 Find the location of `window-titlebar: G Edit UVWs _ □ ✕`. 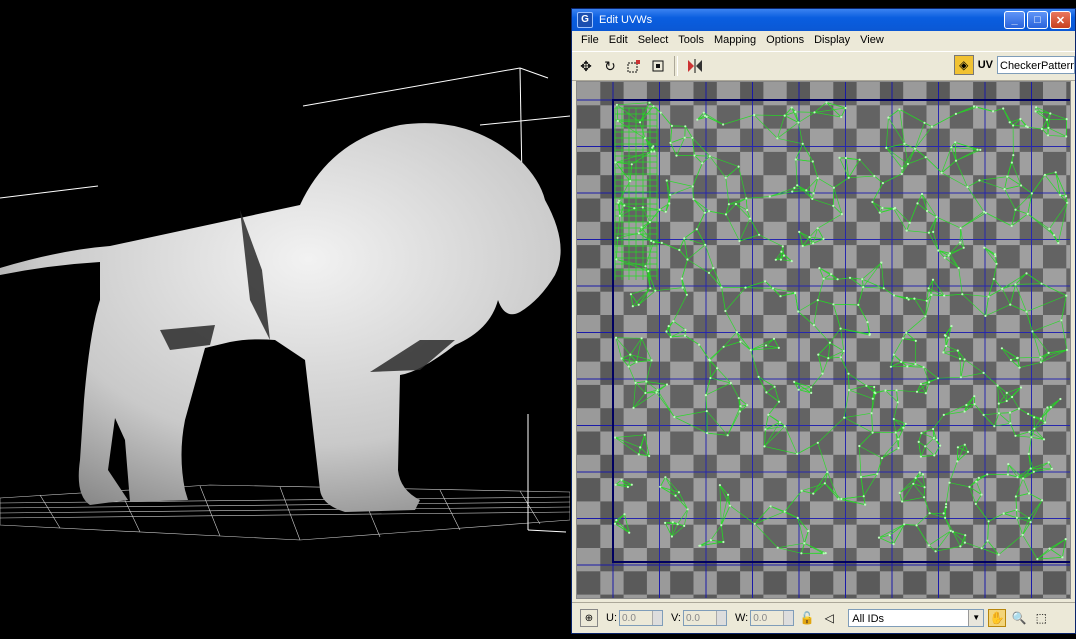

window-titlebar: G Edit UVWs _ □ ✕ is located at coordinates (823, 20).